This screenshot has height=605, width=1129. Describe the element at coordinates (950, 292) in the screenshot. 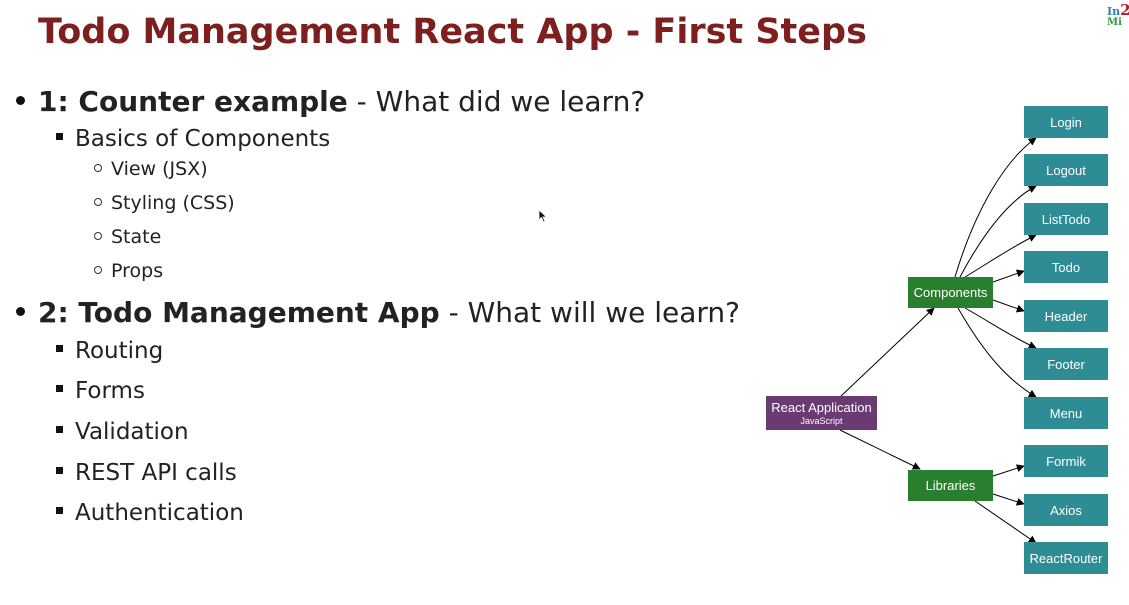

I see `node-components: Components` at that location.